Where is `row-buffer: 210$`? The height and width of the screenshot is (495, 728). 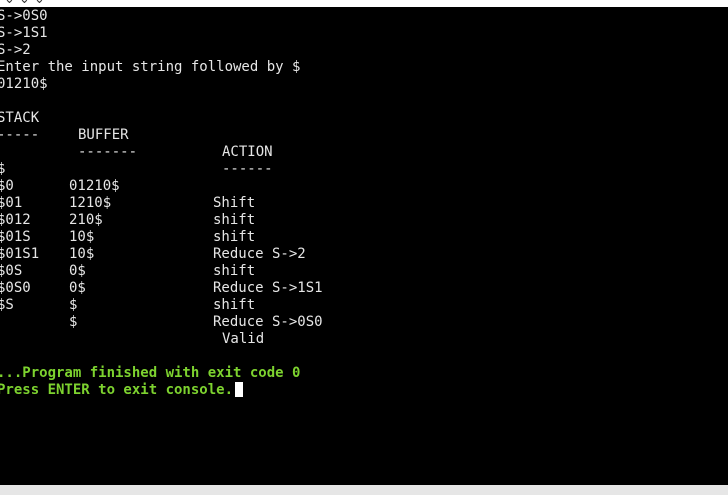
row-buffer: 210$ is located at coordinates (86, 220).